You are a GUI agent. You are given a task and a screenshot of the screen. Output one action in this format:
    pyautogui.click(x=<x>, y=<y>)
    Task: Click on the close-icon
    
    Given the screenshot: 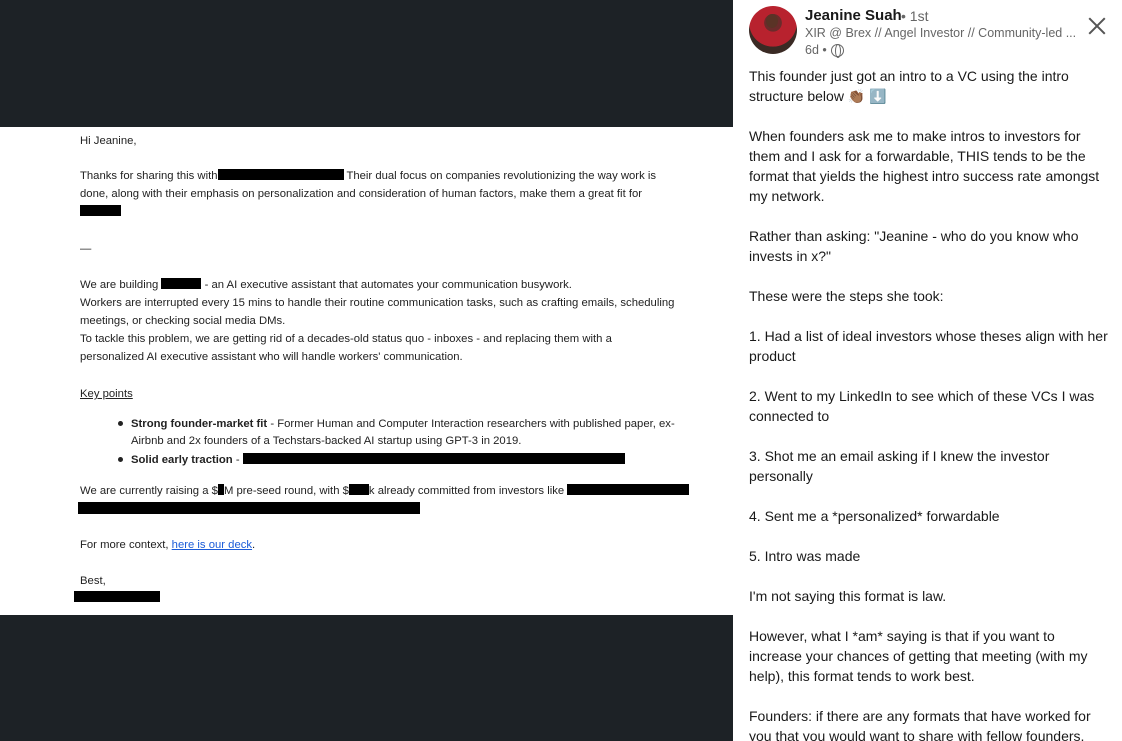 What is the action you would take?
    pyautogui.click(x=1097, y=26)
    